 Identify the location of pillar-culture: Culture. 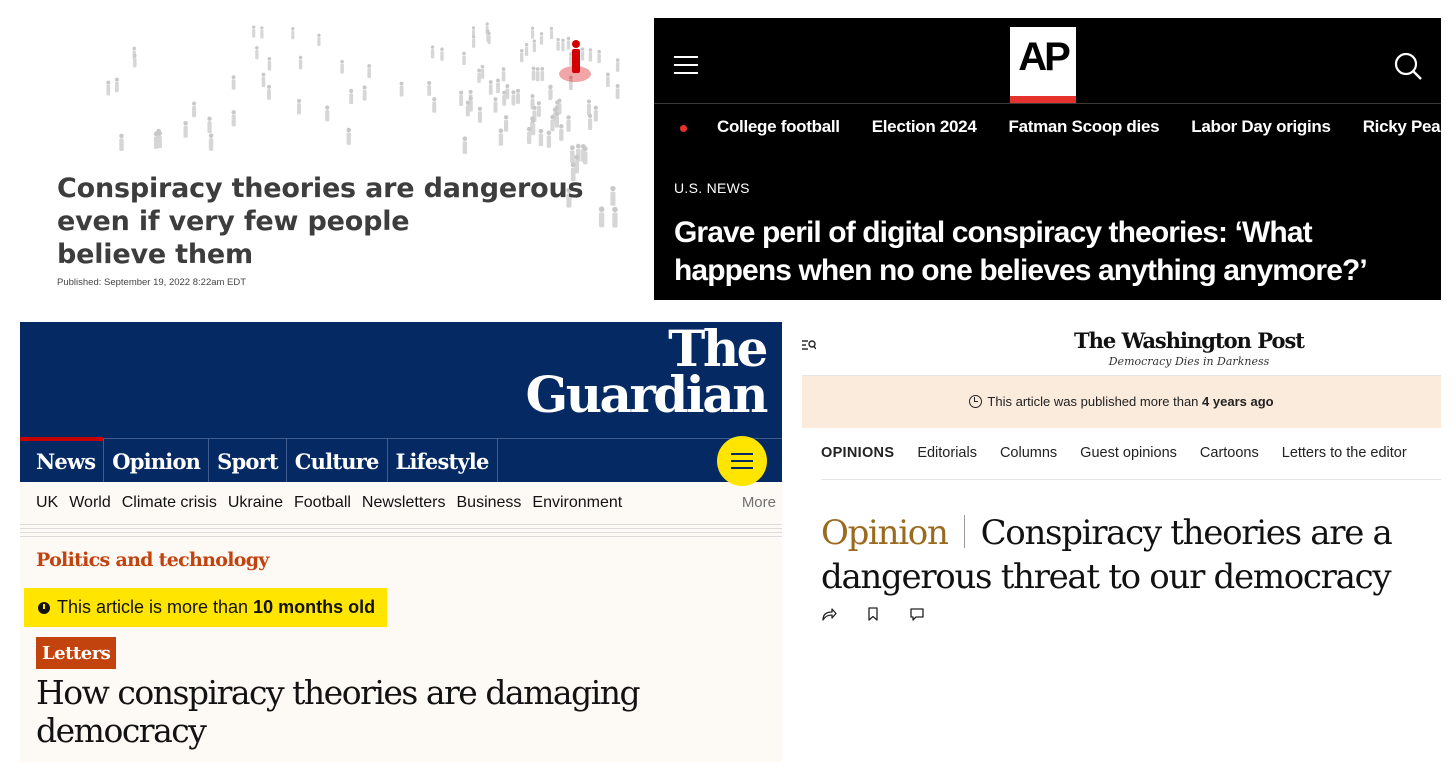
(337, 460).